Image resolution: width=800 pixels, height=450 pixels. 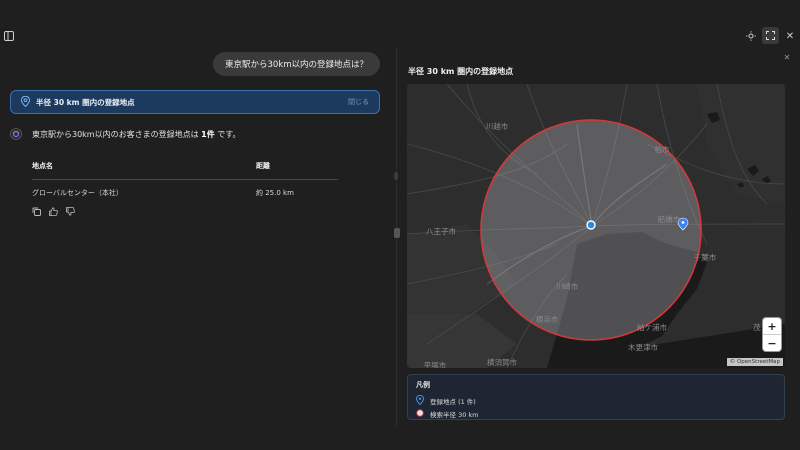 I want to click on zoom-control: + −, so click(x=772, y=334).